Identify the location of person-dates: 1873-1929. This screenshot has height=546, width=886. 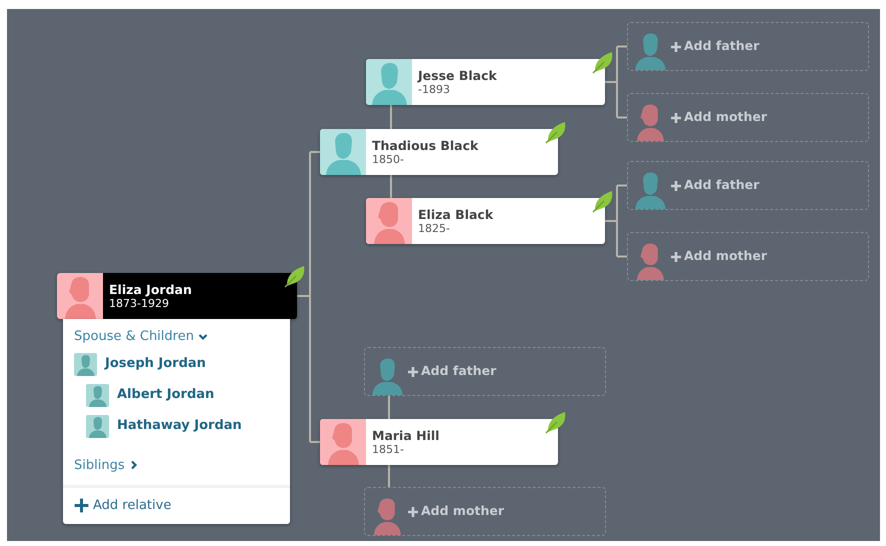
(139, 303).